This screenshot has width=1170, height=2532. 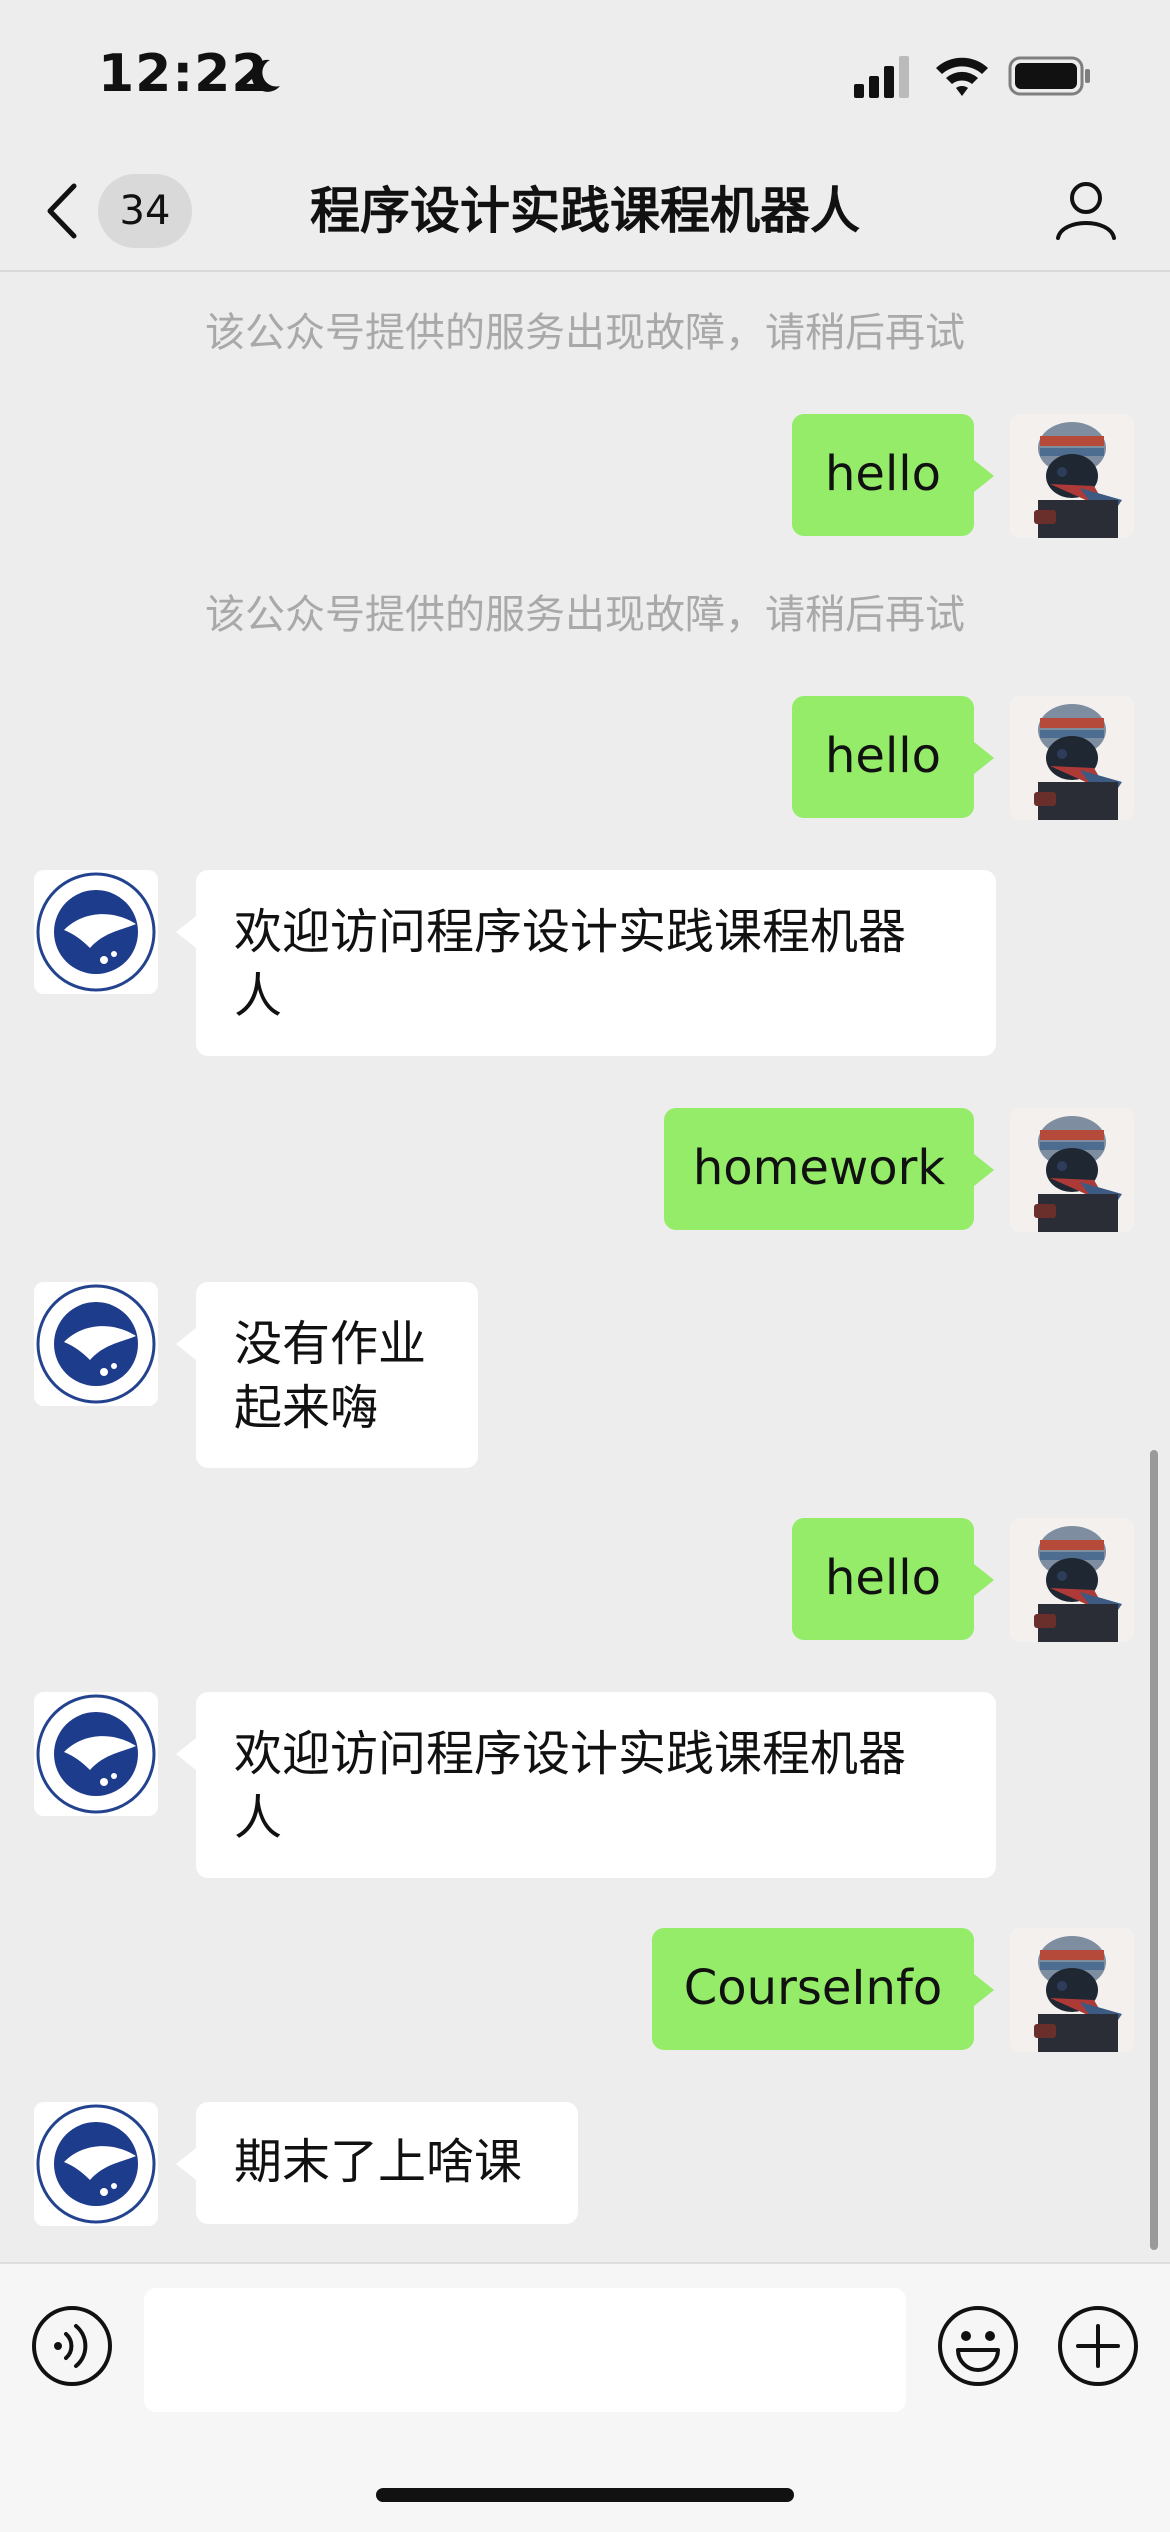 What do you see at coordinates (525, 2350) in the screenshot?
I see `message-input` at bounding box center [525, 2350].